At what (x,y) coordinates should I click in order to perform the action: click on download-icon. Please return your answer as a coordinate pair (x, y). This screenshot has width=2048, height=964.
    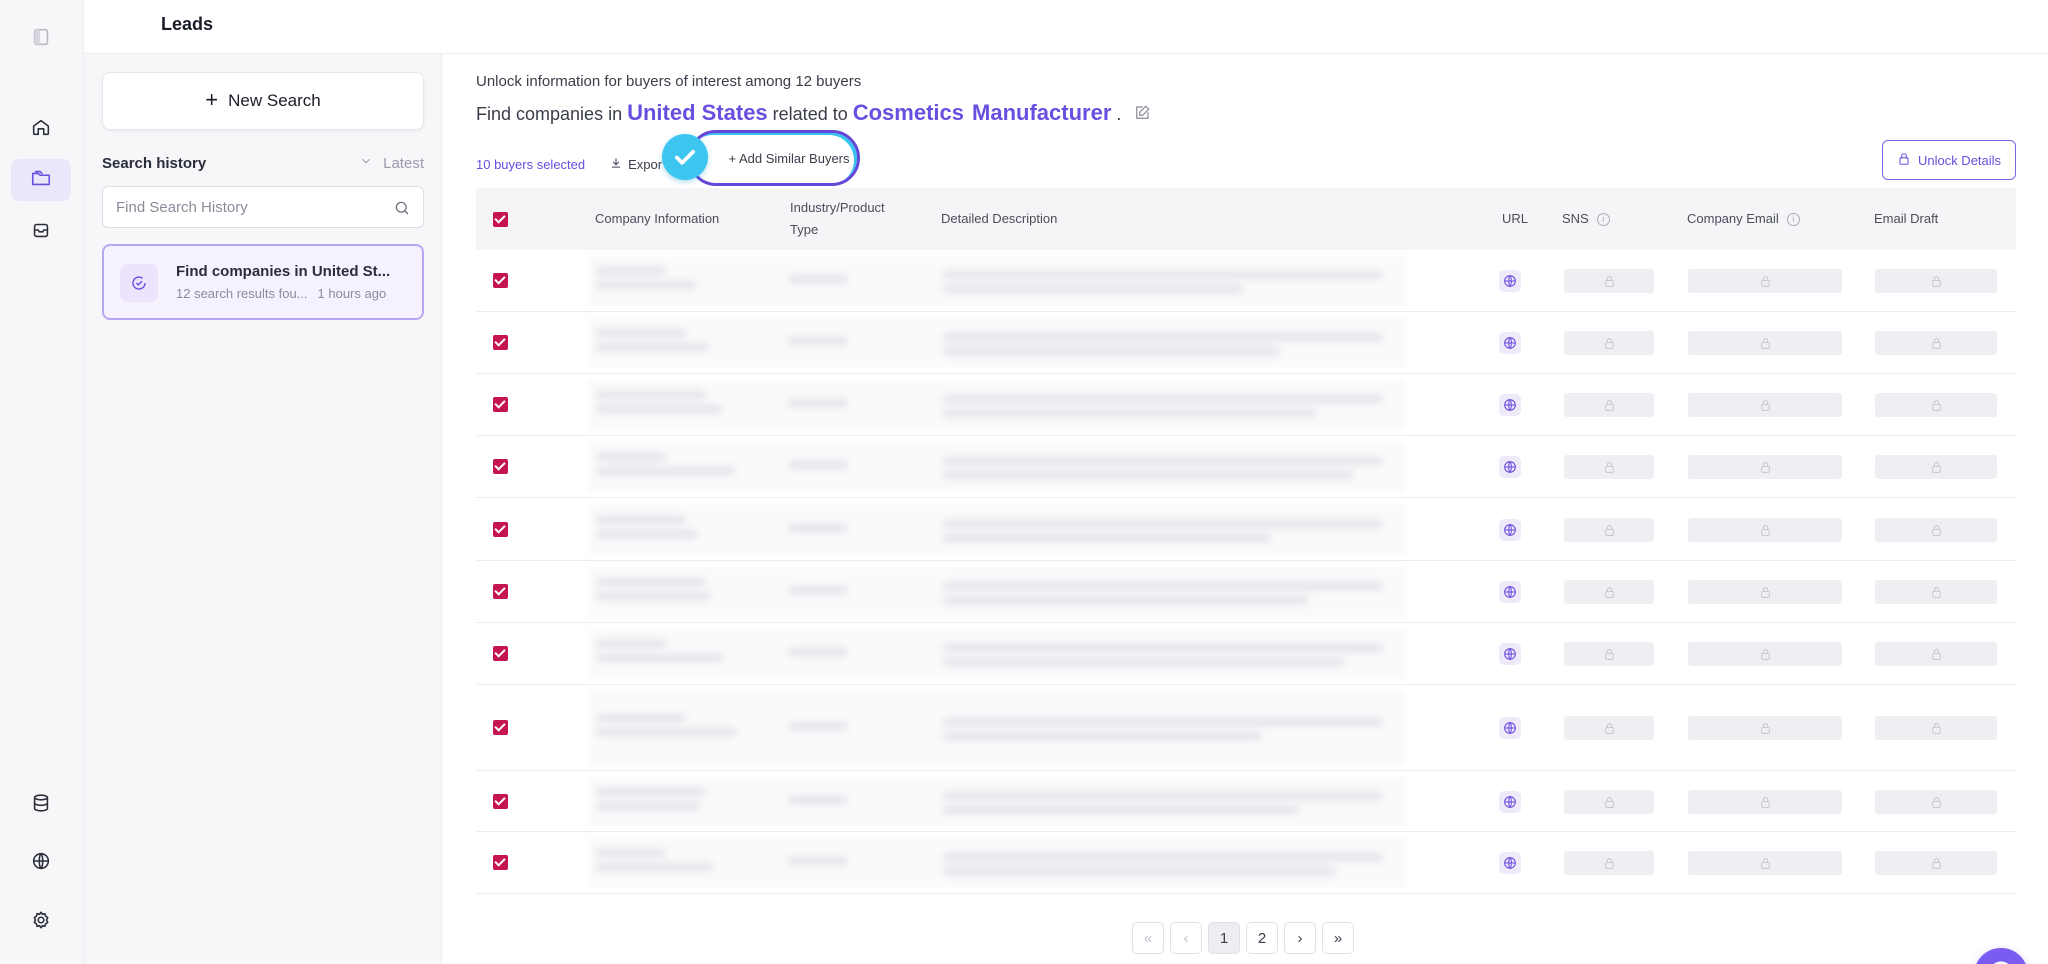
    Looking at the image, I should click on (616, 164).